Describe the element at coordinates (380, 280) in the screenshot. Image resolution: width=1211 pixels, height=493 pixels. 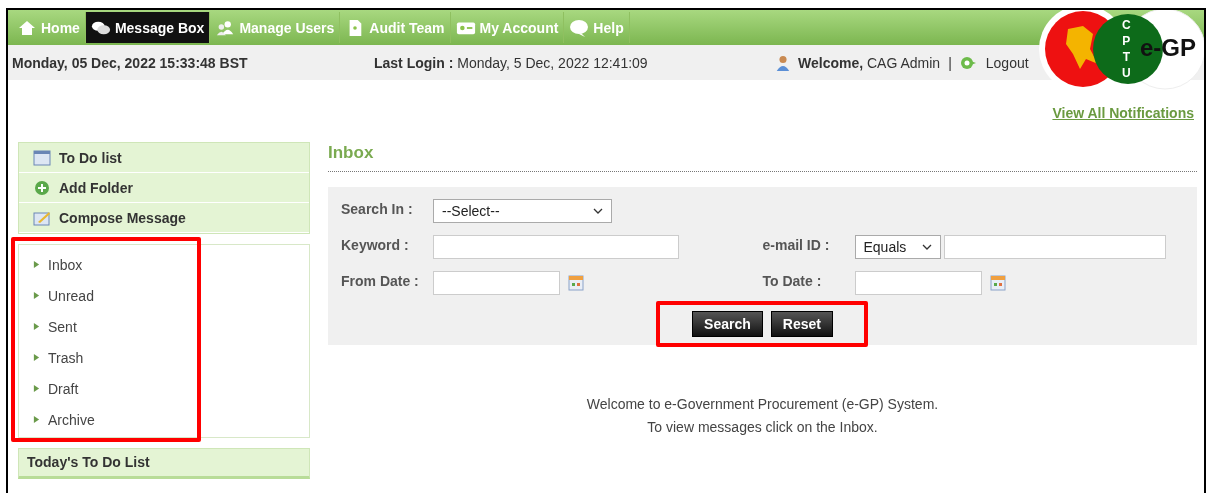
I see `field-label: From Date :` at that location.